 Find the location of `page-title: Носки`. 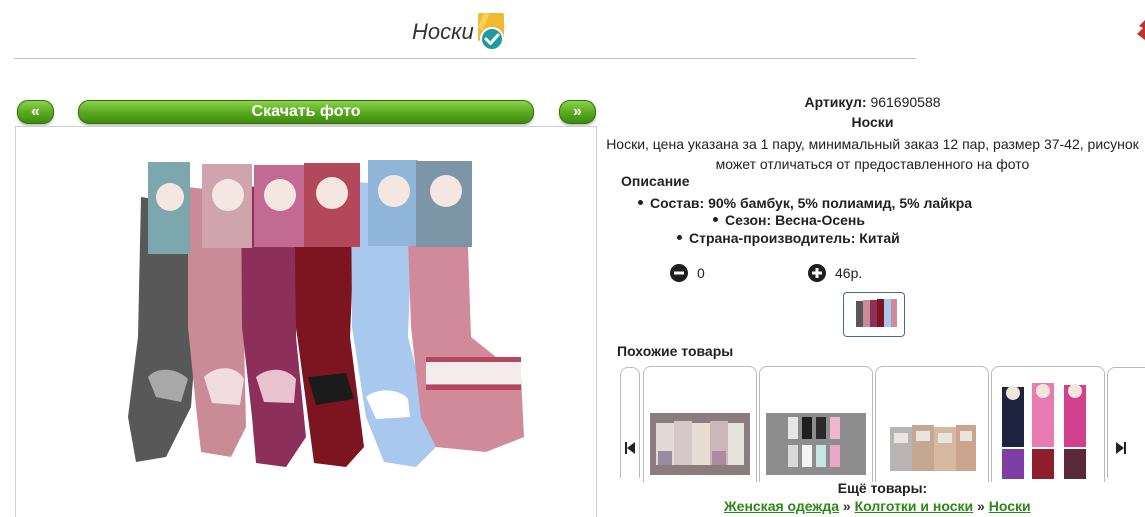

page-title: Носки is located at coordinates (443, 31).